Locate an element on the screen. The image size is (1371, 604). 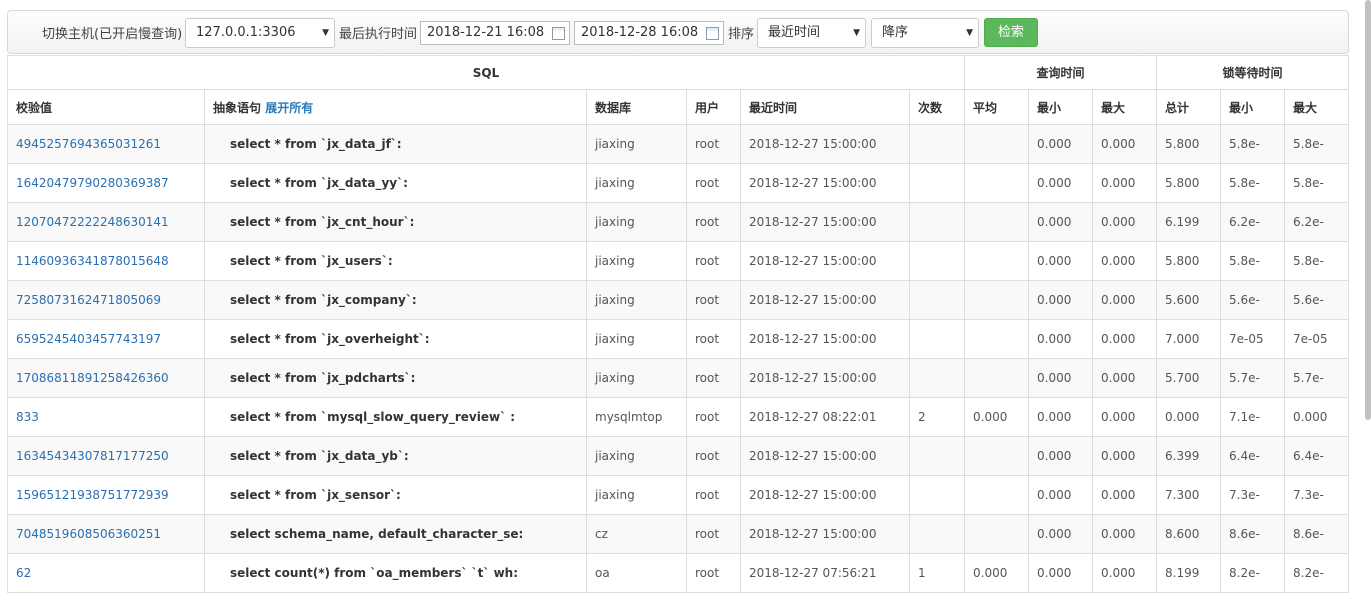
sort-field-select: 最近时间 ▼ is located at coordinates (811, 33).